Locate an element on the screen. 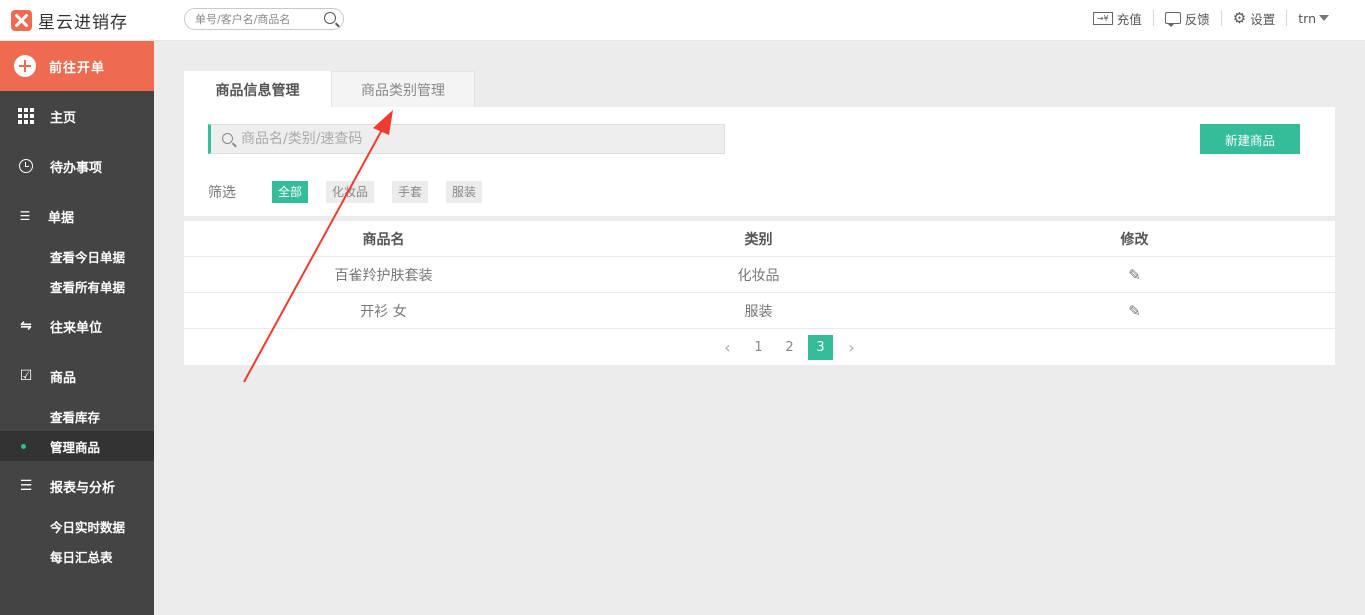 This screenshot has height=615, width=1365. sidebar-item-label: 待办事项 is located at coordinates (76, 168).